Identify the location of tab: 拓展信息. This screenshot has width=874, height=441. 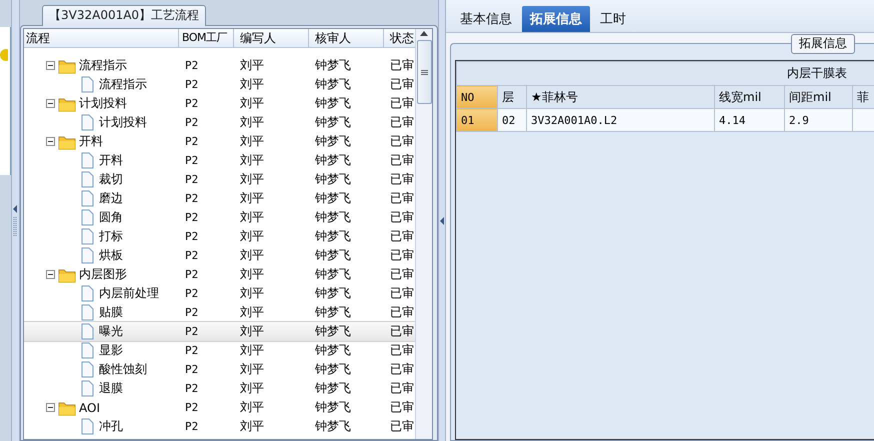
(556, 19).